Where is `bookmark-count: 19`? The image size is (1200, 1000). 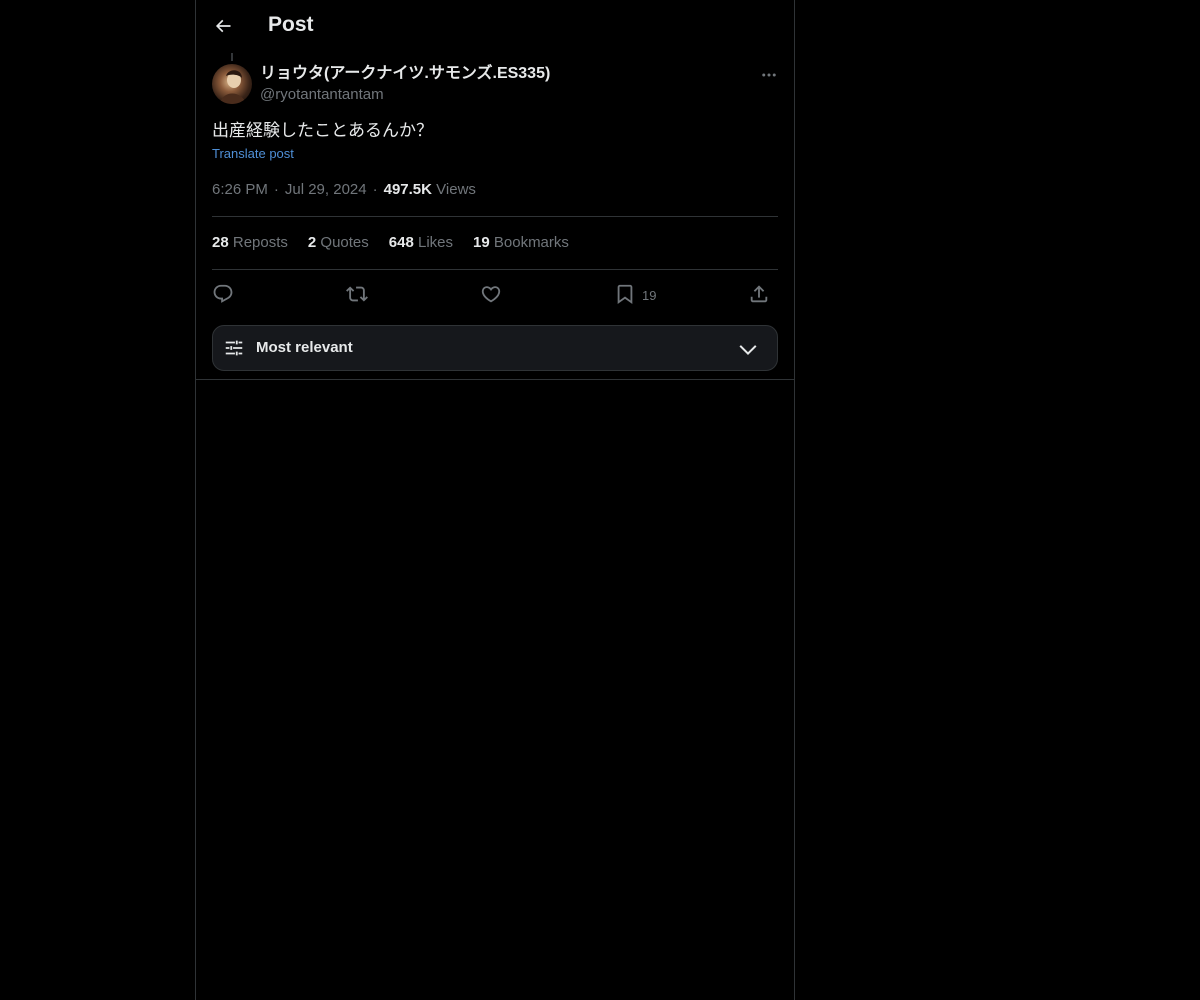
bookmark-count: 19 is located at coordinates (649, 295).